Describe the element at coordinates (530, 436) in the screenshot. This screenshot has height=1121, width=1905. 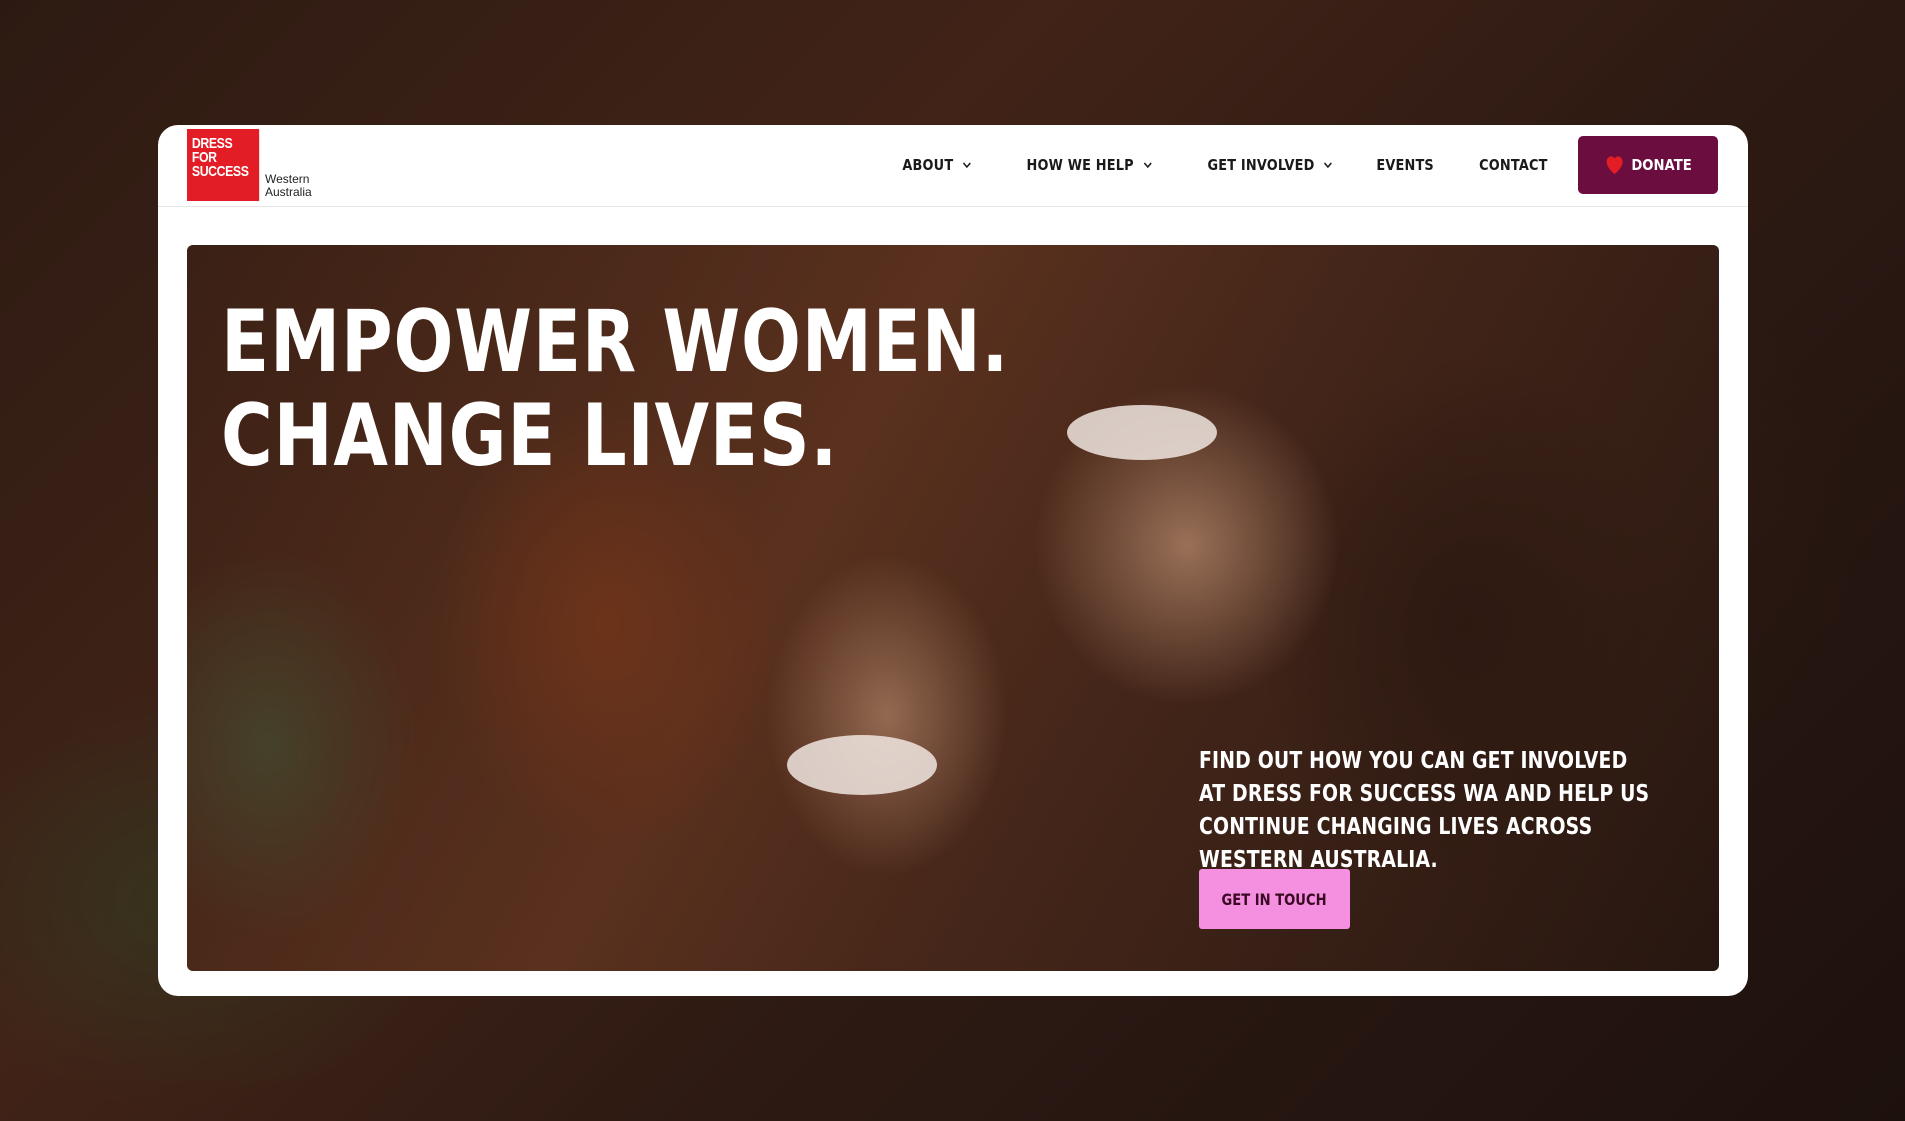
I see `hero-title-line-2: CHANGE LIVES.` at that location.